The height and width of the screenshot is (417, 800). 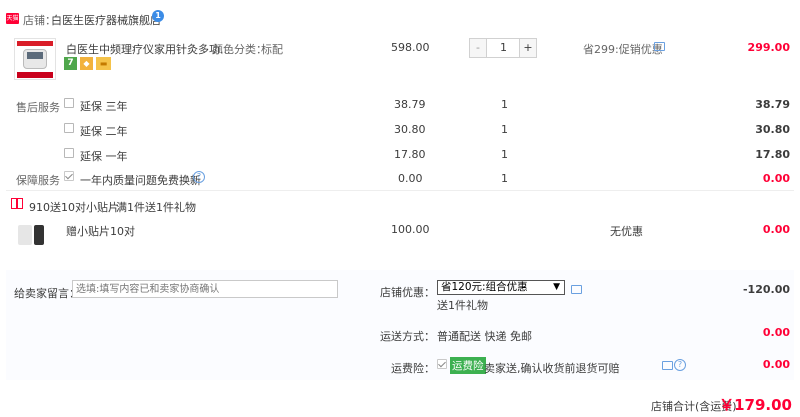 What do you see at coordinates (69, 128) in the screenshot?
I see `warranty-2y-checkbox` at bounding box center [69, 128].